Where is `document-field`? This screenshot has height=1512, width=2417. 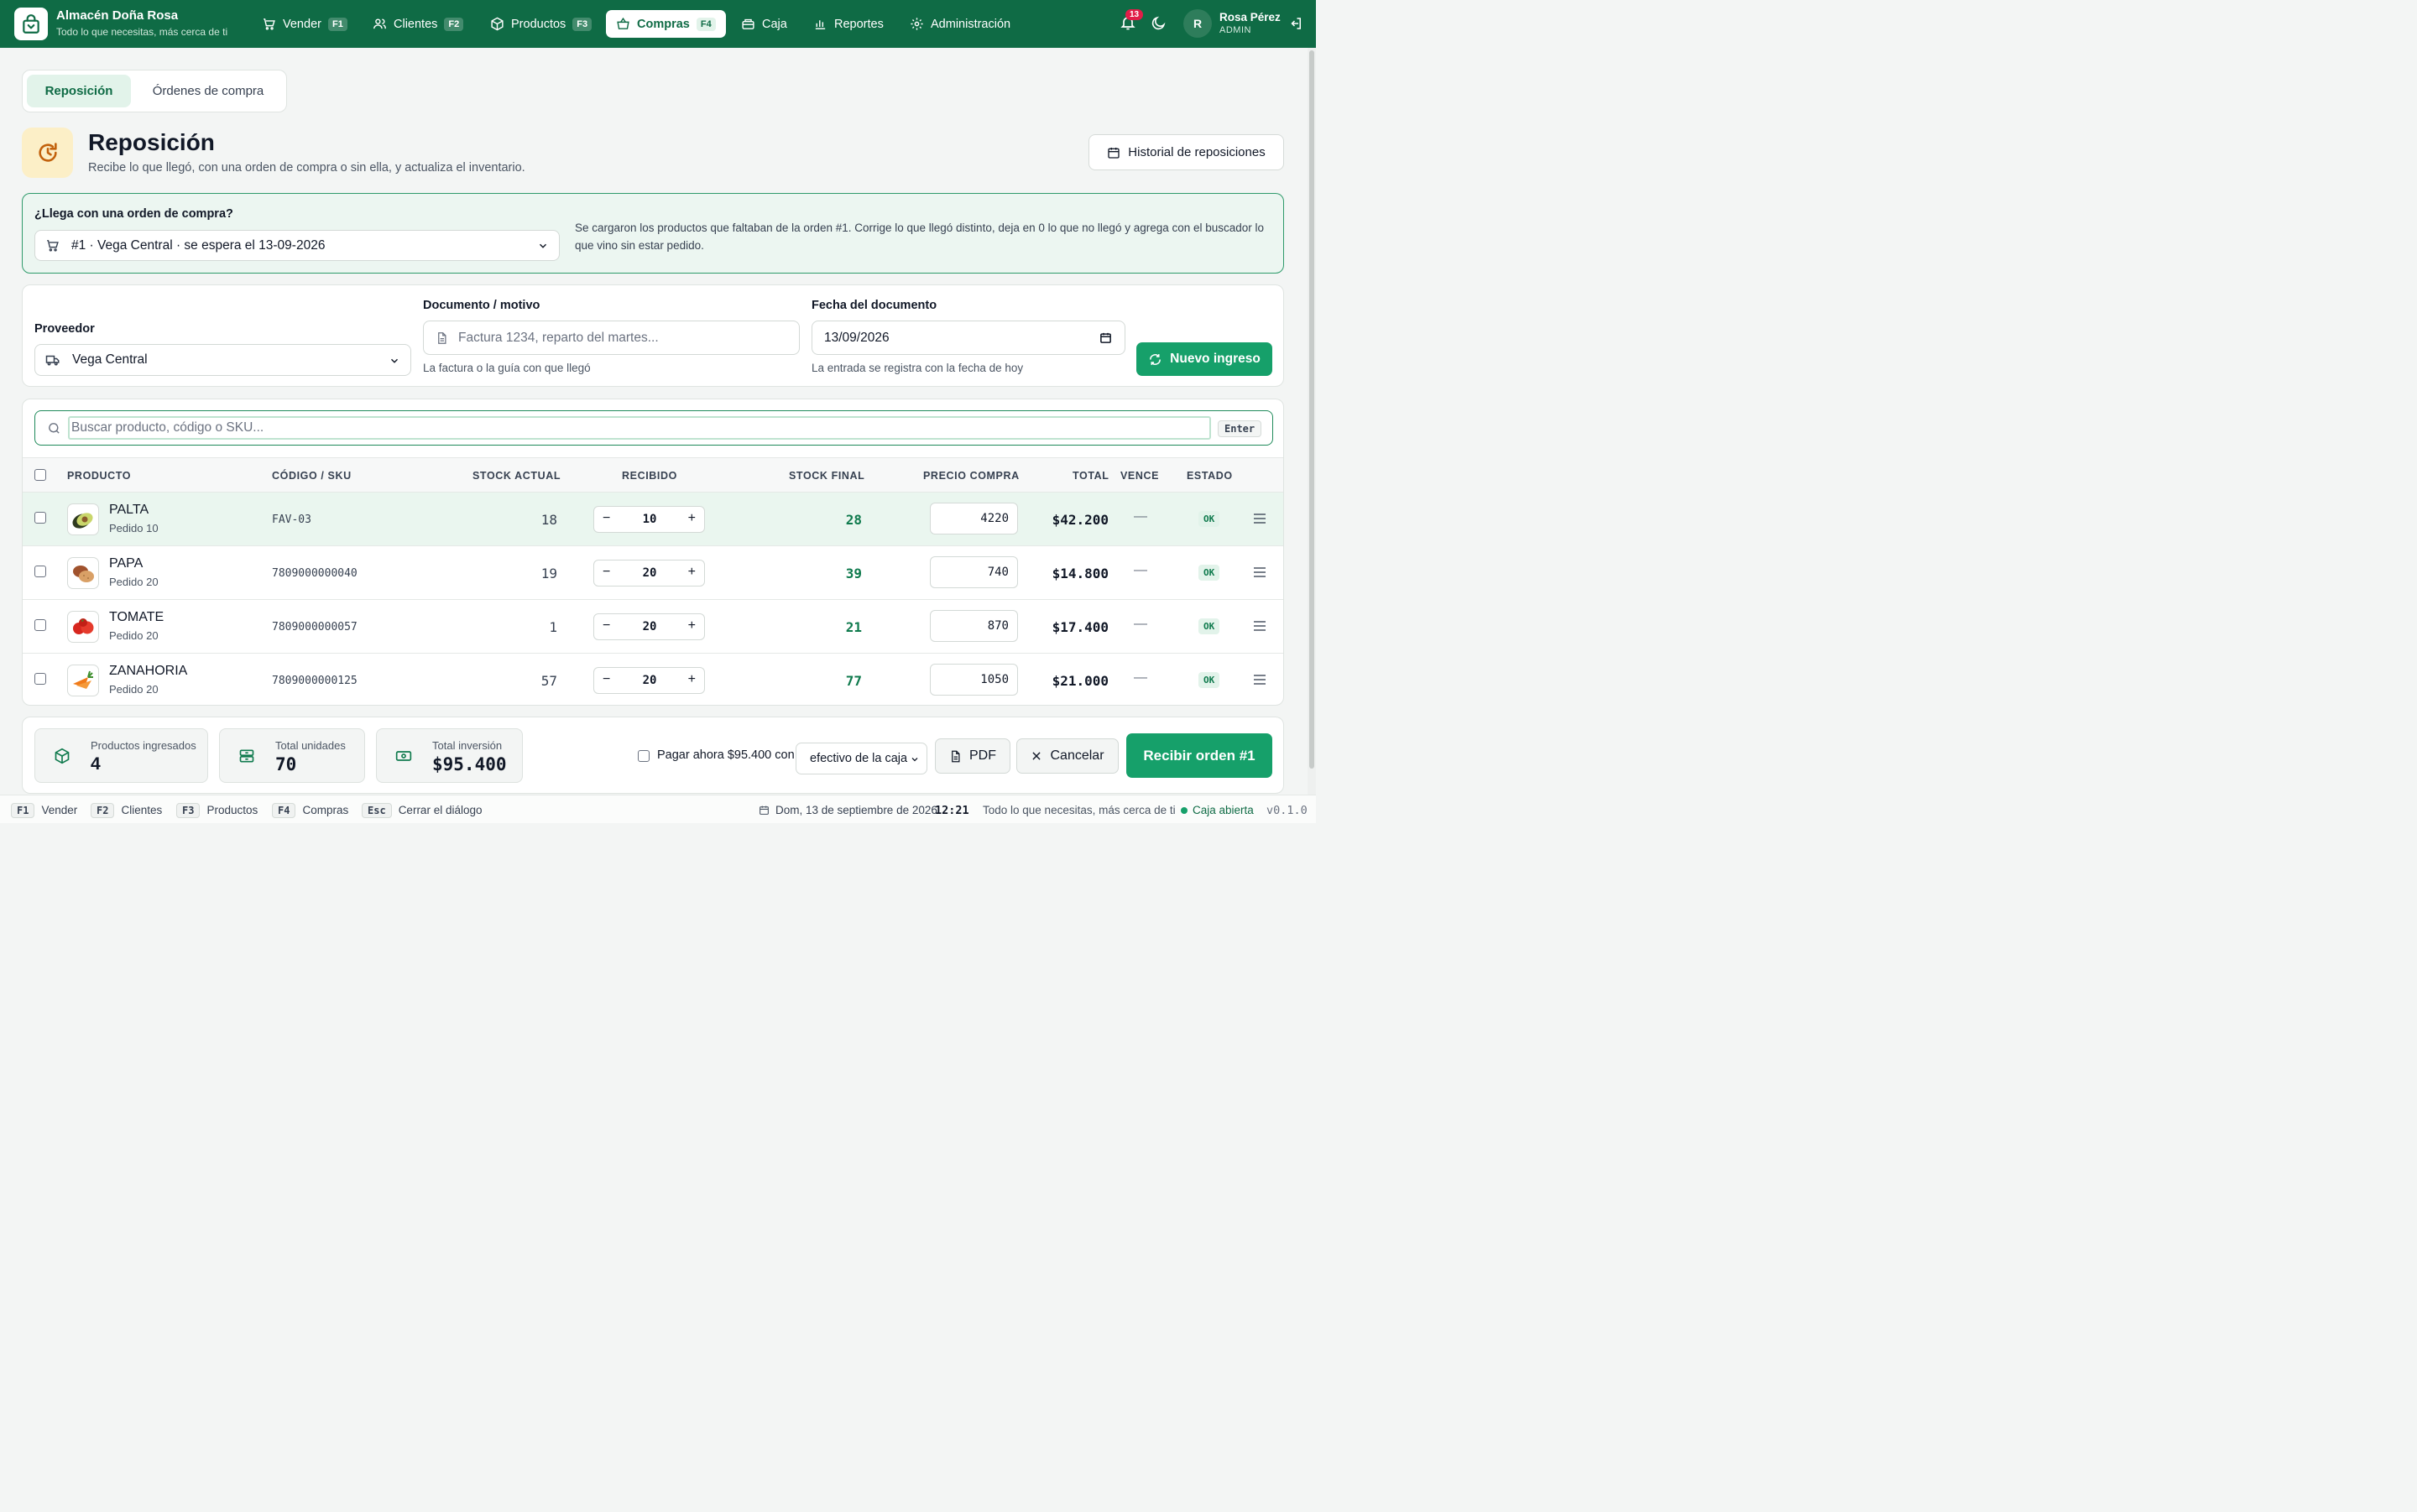
document-field is located at coordinates (611, 338).